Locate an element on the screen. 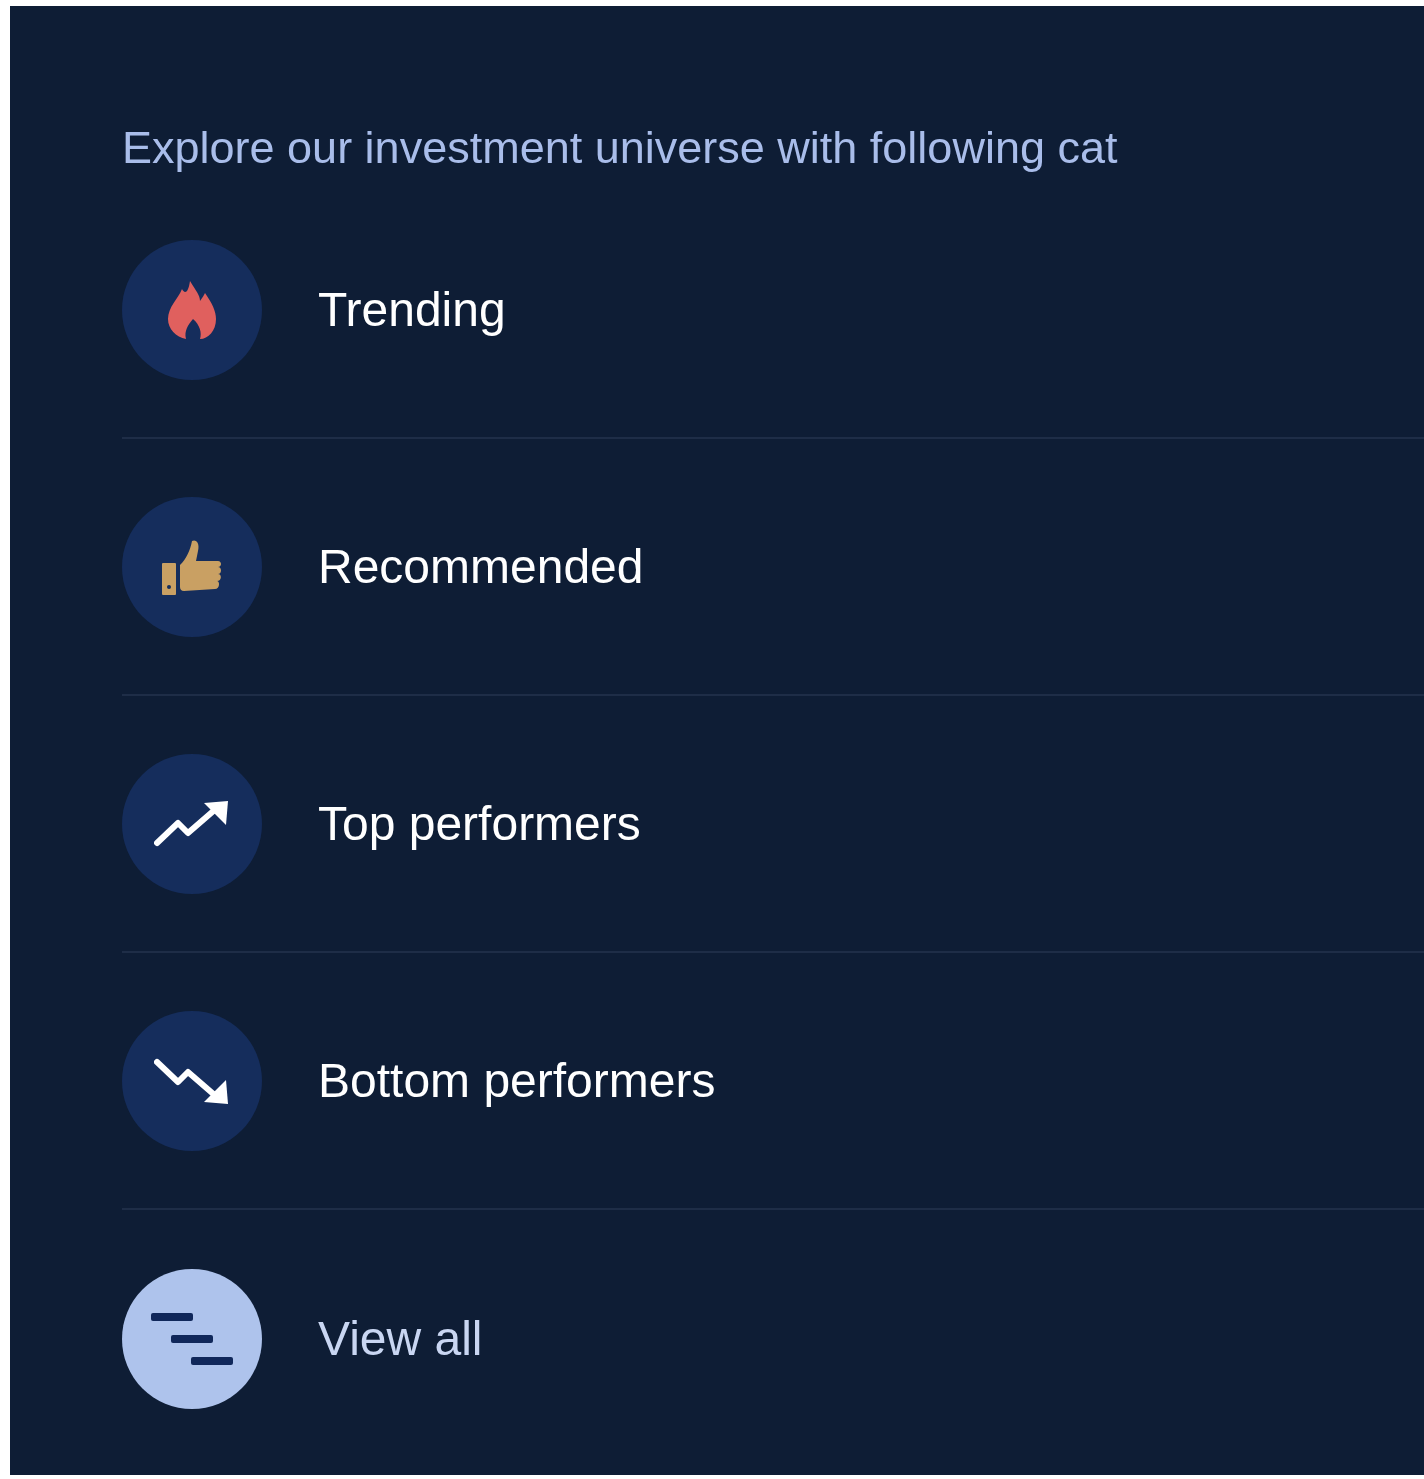 This screenshot has height=1479, width=1424. trend-down-arrow-icon is located at coordinates (192, 1080).